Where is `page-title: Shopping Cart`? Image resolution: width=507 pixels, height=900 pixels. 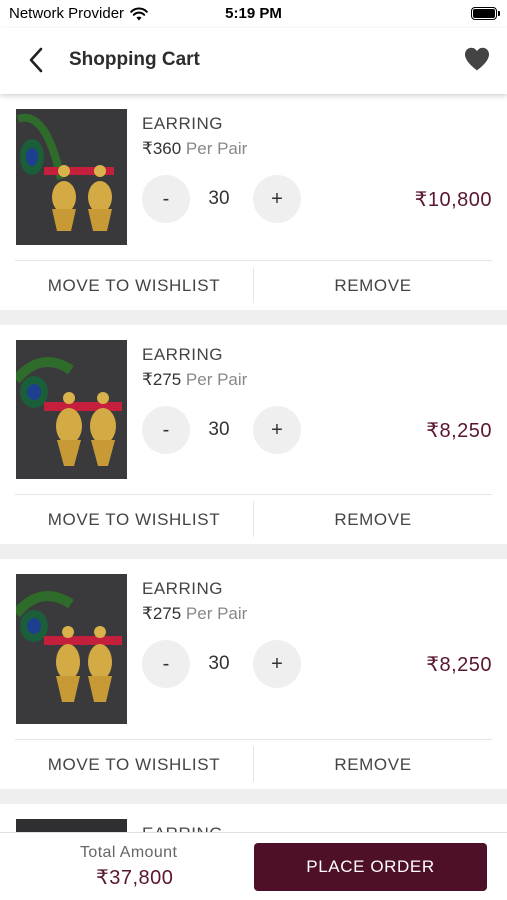 page-title: Shopping Cart is located at coordinates (134, 59).